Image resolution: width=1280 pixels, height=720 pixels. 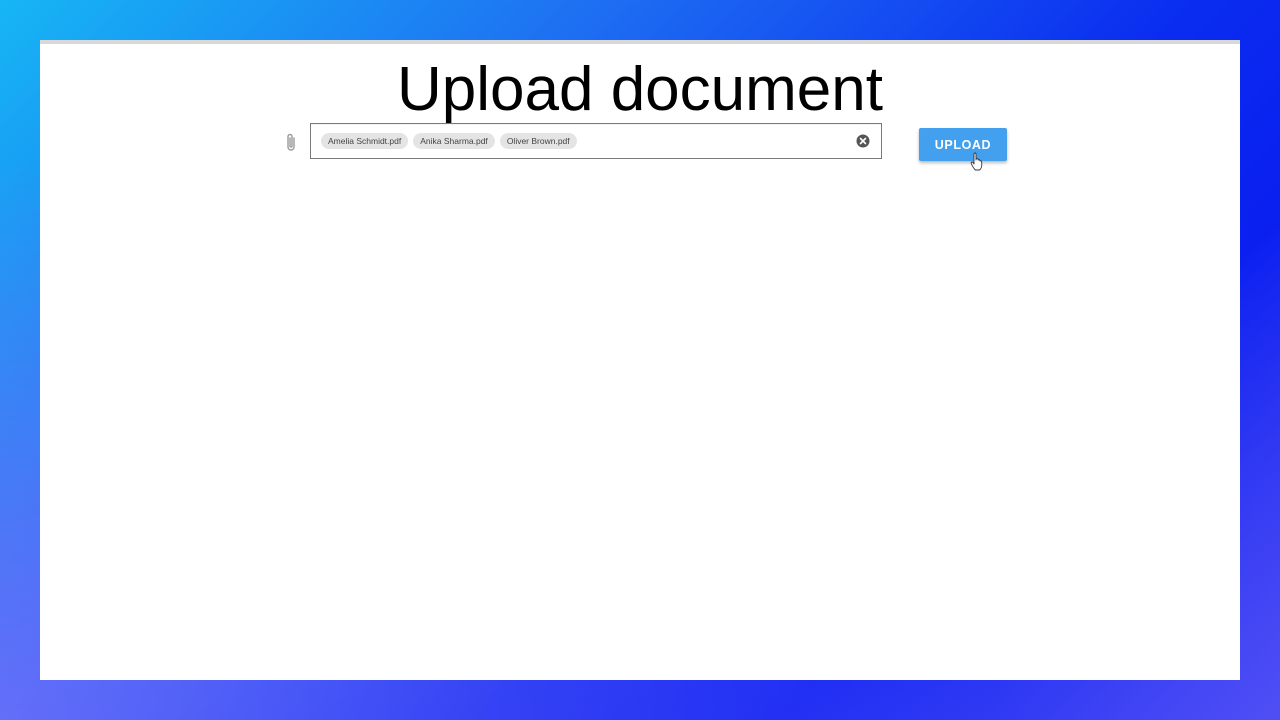 I want to click on upload-button: UPLOAD, so click(x=963, y=144).